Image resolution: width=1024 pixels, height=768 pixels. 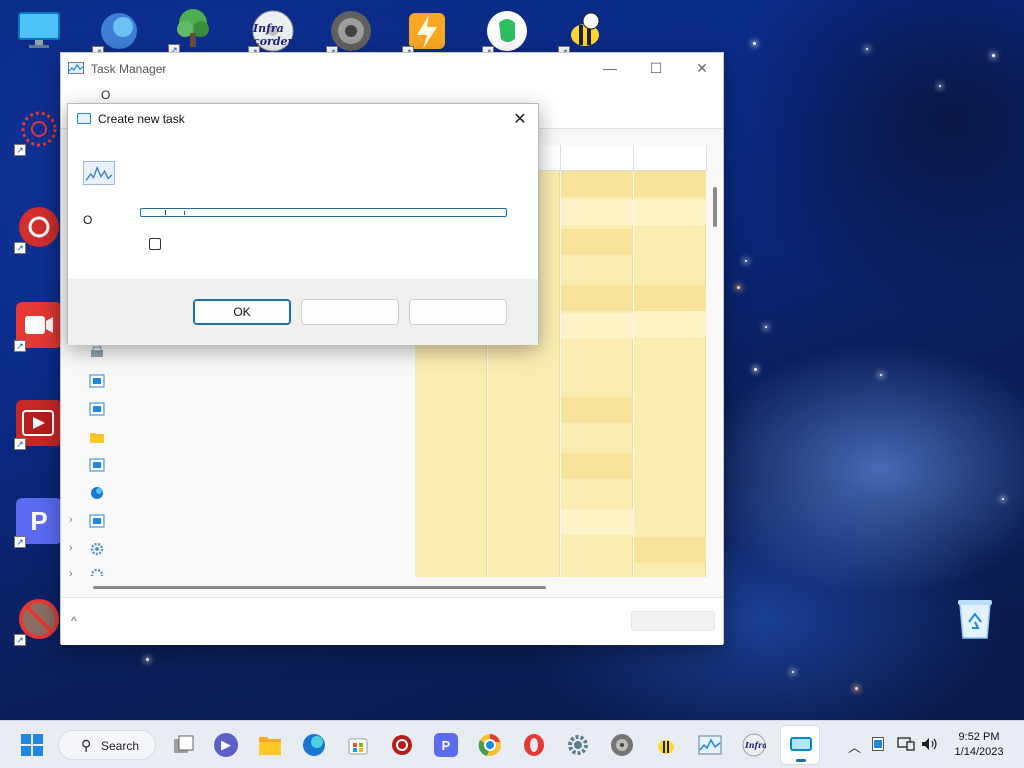 I want to click on dialog-titlebar: Create new task ✕, so click(x=303, y=119).